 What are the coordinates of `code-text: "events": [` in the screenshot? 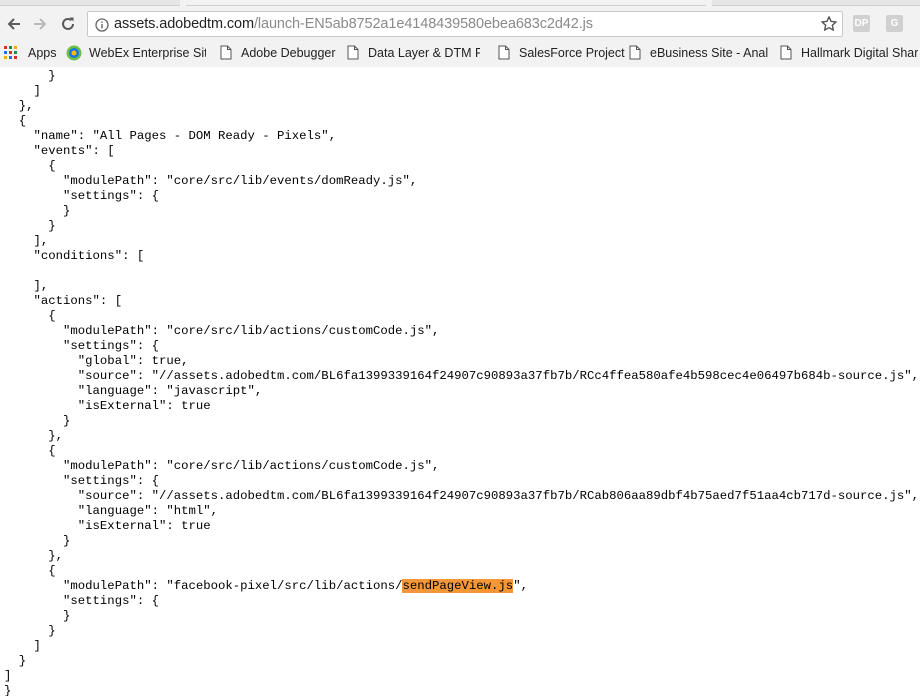 It's located at (59, 151).